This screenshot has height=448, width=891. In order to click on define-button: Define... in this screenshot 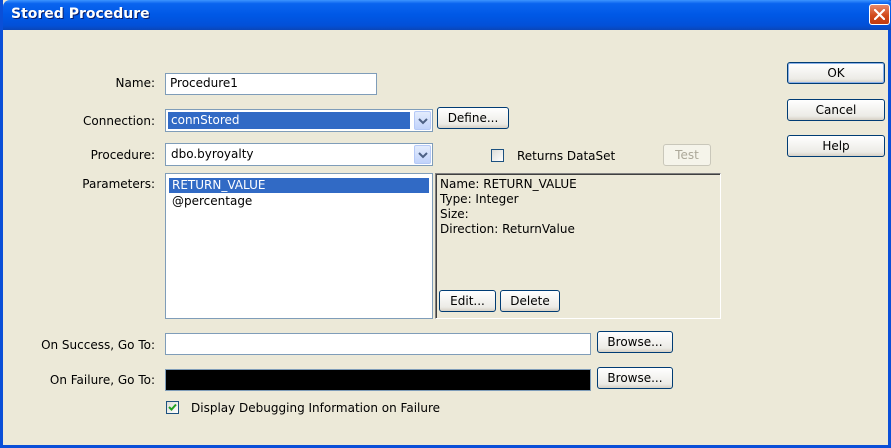, I will do `click(473, 118)`.